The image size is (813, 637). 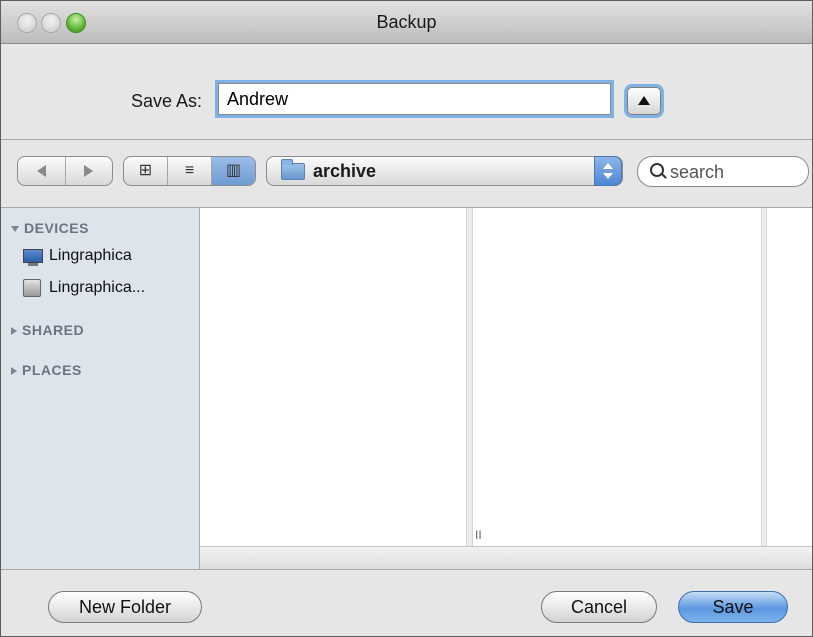 What do you see at coordinates (47, 330) in the screenshot?
I see `sidebar-section-shared: SHARED` at bounding box center [47, 330].